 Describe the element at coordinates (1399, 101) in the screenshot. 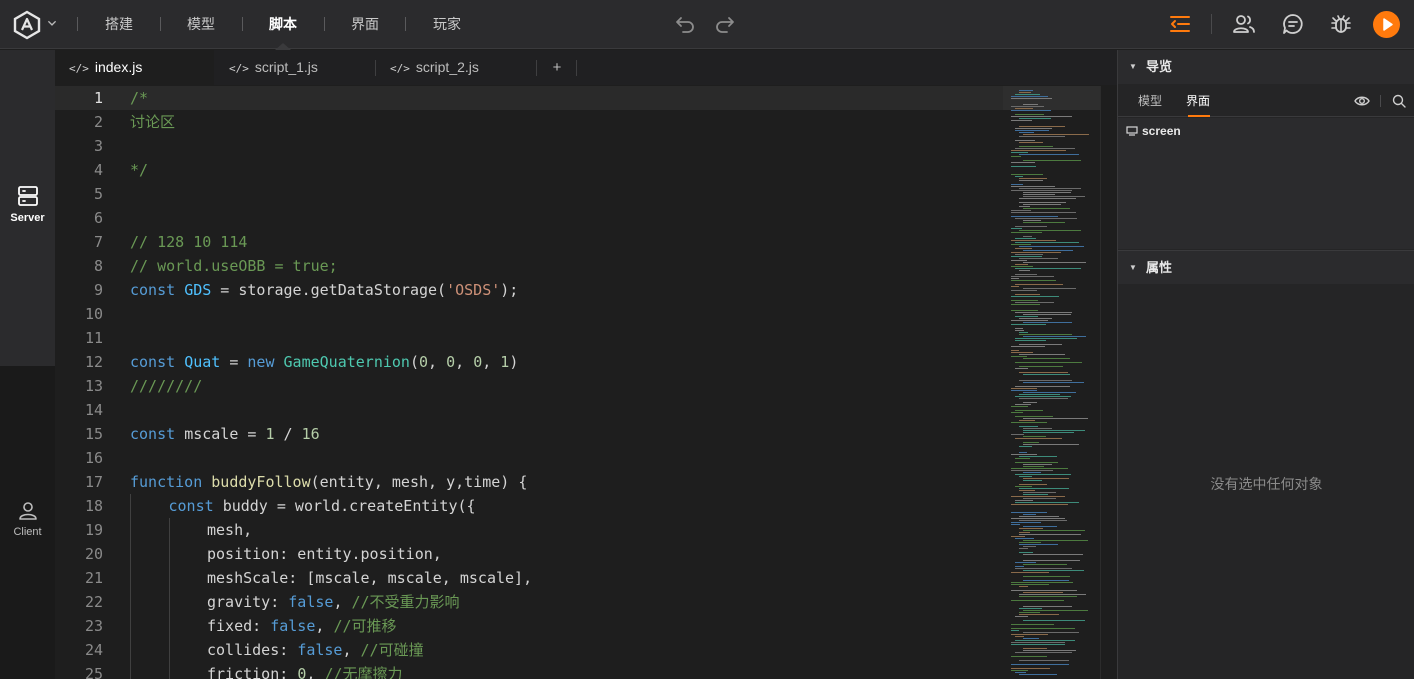

I see `search-icon` at that location.